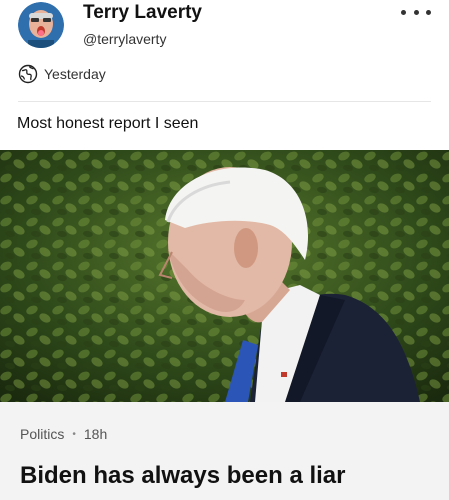  What do you see at coordinates (28, 74) in the screenshot?
I see `globe-icon` at bounding box center [28, 74].